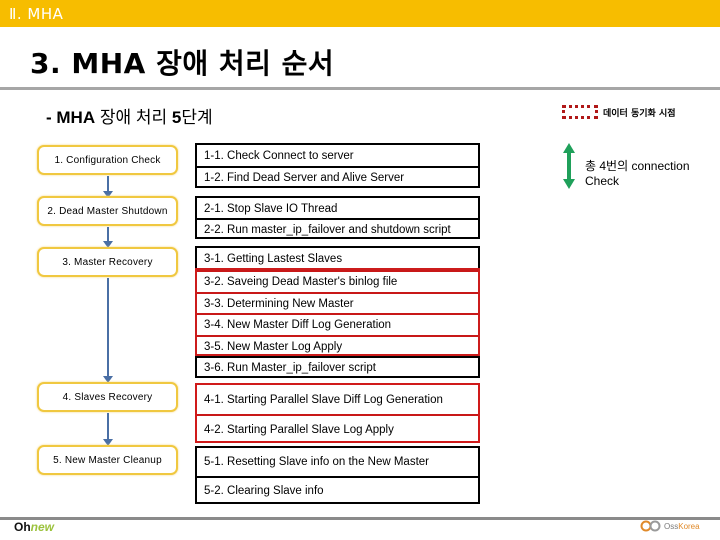 The width and height of the screenshot is (720, 540). I want to click on phase-configuration-check: 1. Configuration Check, so click(107, 160).